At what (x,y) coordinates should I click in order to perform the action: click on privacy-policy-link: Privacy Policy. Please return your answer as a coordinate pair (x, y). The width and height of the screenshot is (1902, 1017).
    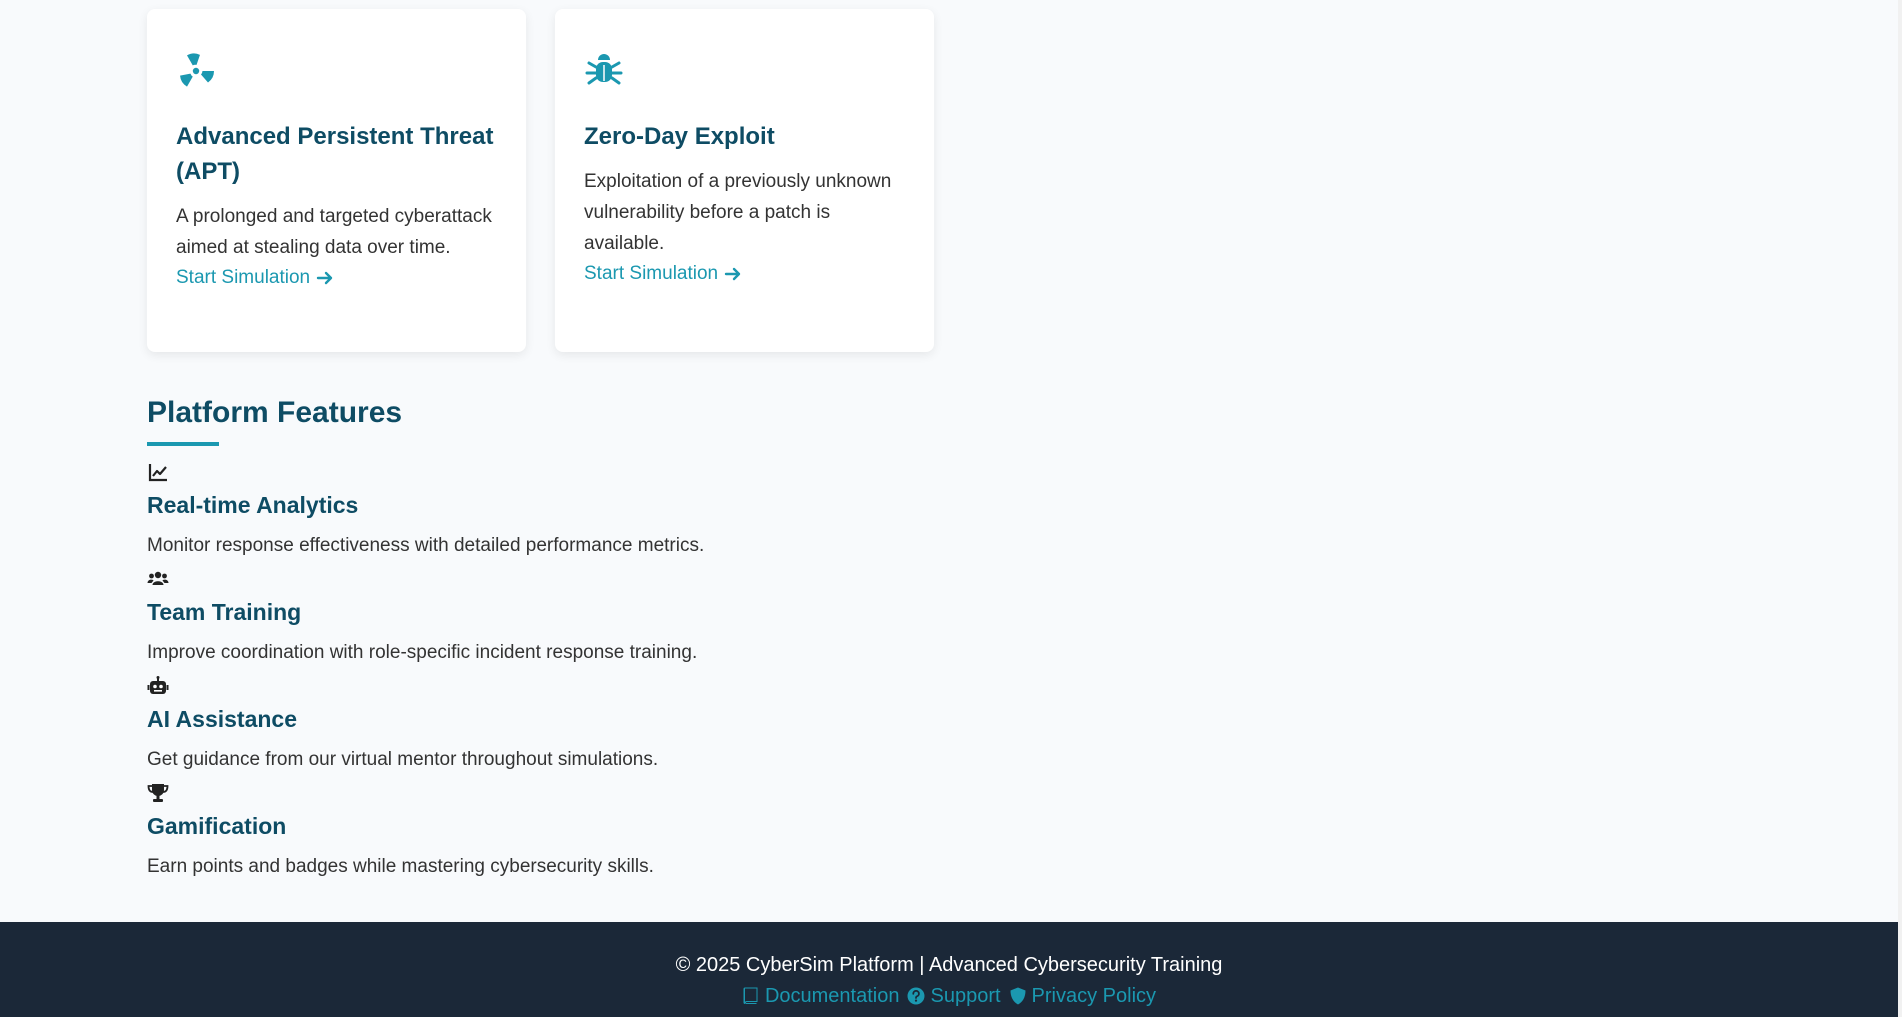
    Looking at the image, I should click on (1082, 996).